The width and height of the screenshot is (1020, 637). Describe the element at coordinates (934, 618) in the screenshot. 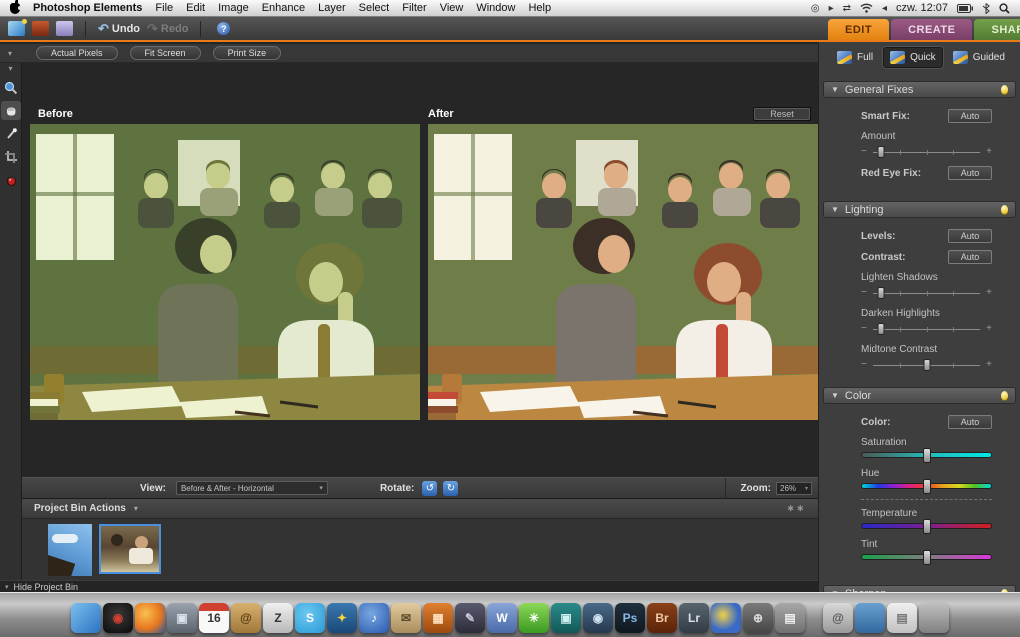

I see `trash-icon` at that location.